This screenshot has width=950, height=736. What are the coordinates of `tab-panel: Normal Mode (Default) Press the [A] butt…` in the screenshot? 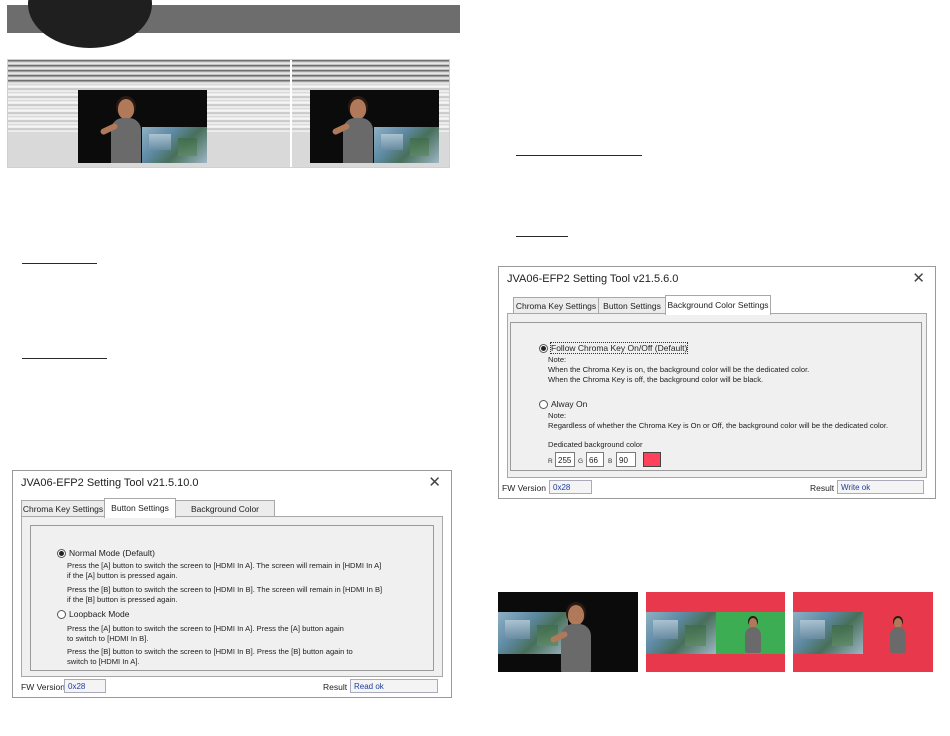 It's located at (232, 596).